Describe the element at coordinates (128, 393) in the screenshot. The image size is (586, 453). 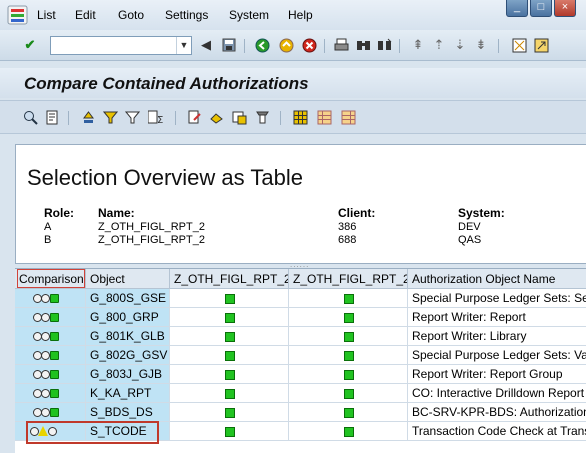
I see `object-cell: K_KA_RPT` at that location.